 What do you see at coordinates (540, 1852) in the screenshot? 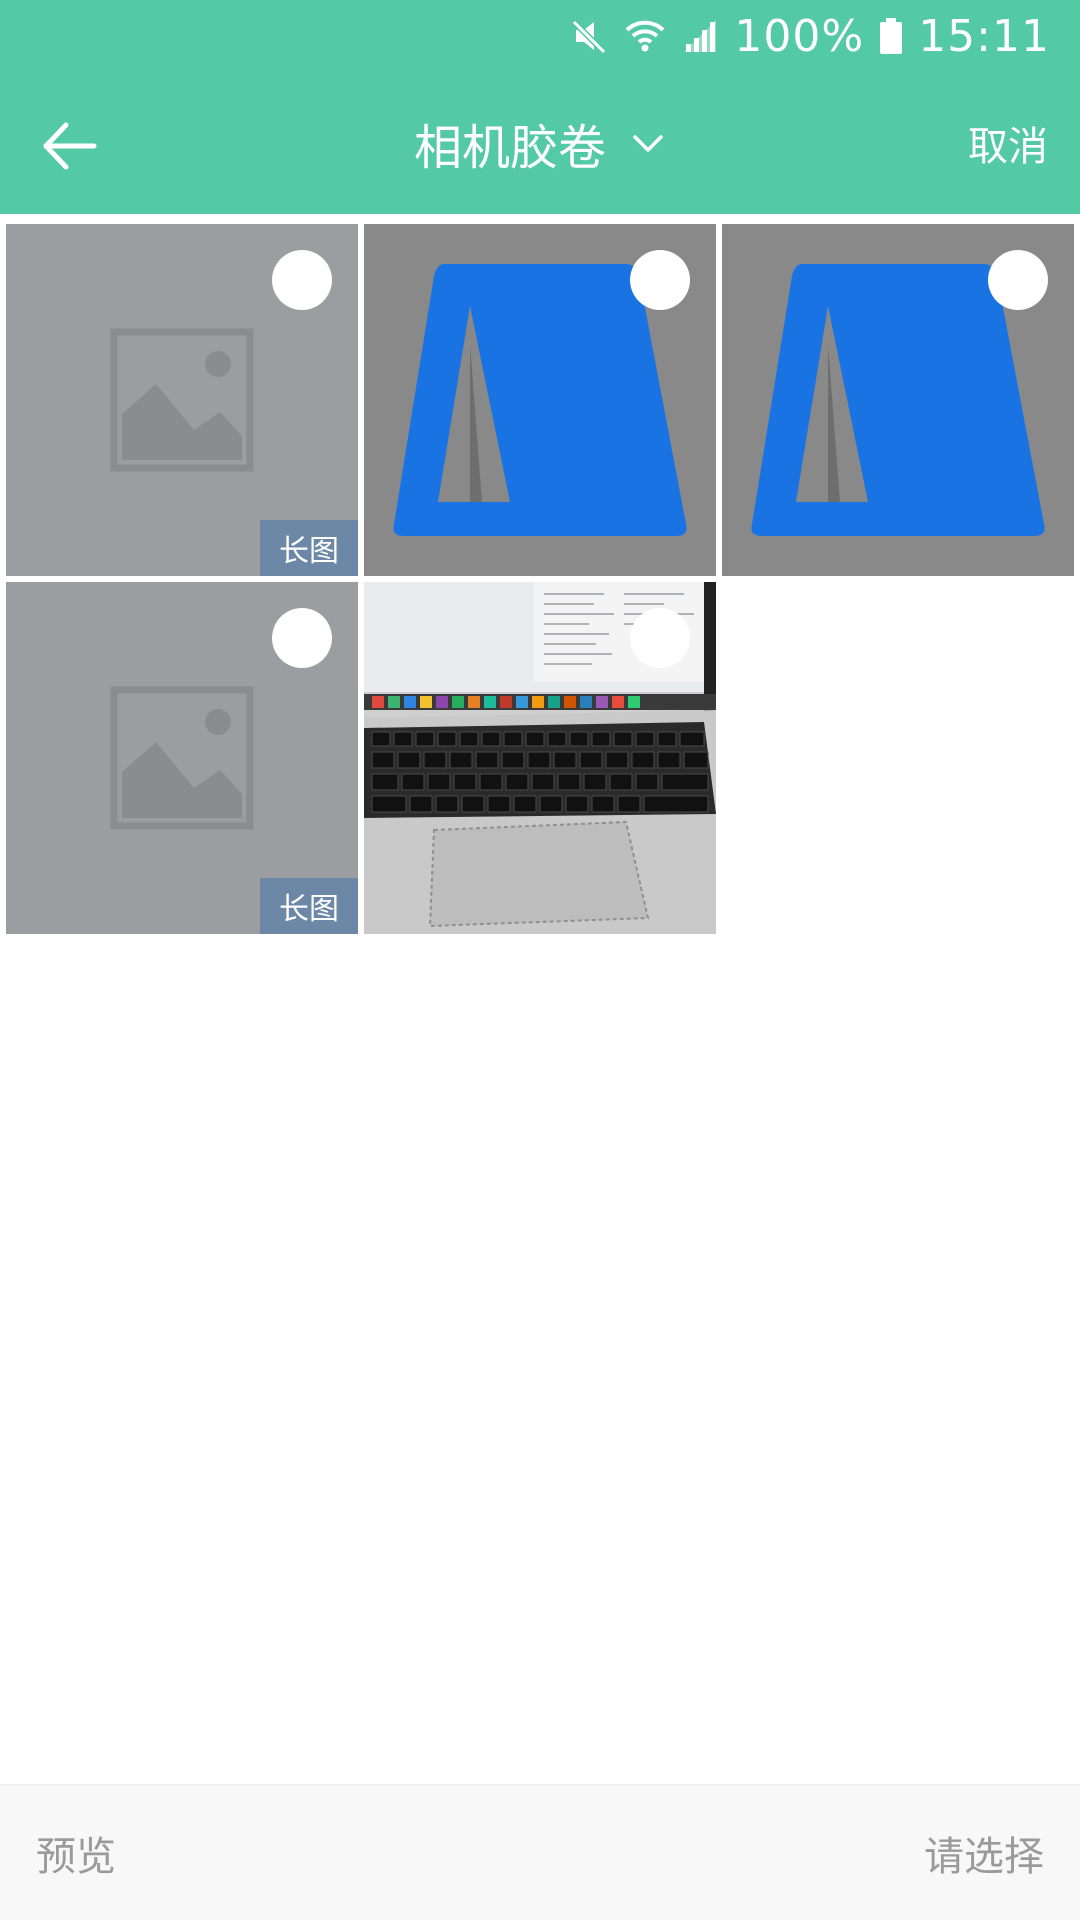
I see `bottom-action-bar: 预览 请选择` at bounding box center [540, 1852].